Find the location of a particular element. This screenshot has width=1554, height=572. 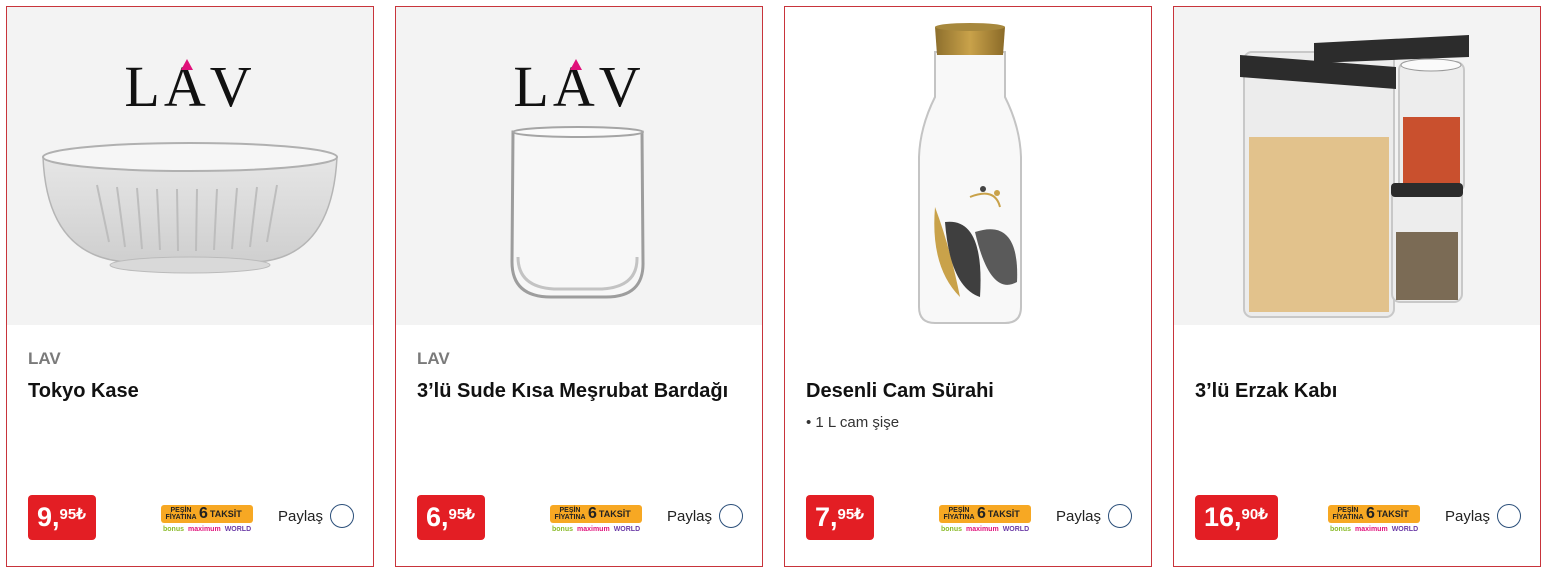

price-tag: 9, 95₺ is located at coordinates (62, 517).